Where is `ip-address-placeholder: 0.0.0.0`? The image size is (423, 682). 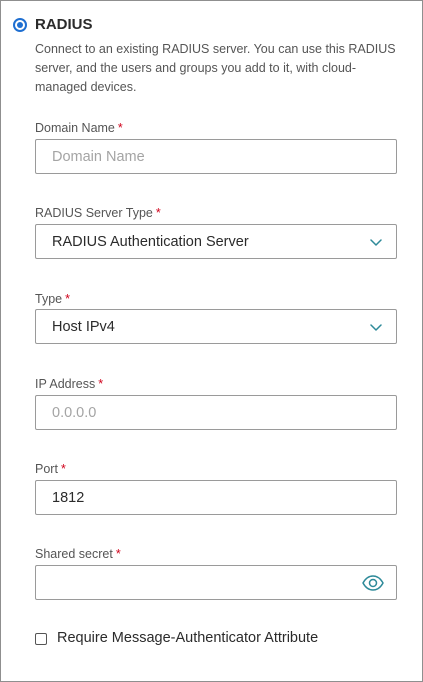
ip-address-placeholder: 0.0.0.0 is located at coordinates (74, 412).